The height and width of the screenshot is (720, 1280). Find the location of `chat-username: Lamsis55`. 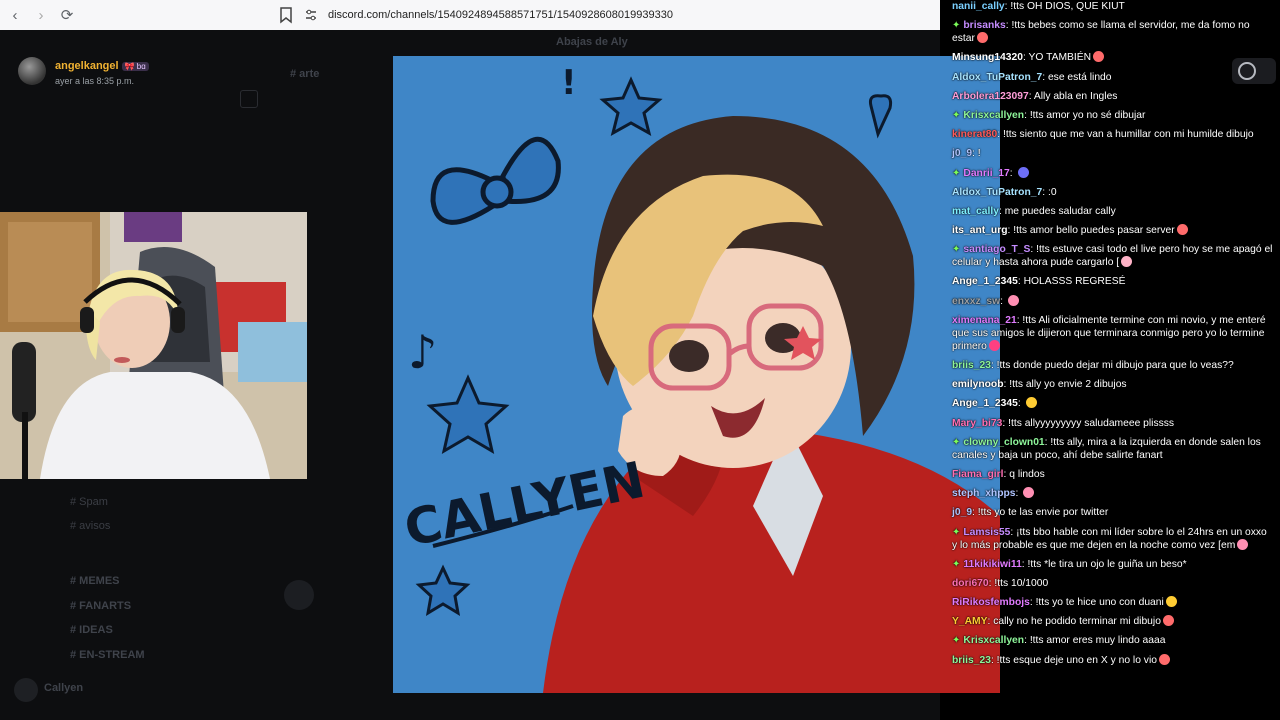

chat-username: Lamsis55 is located at coordinates (986, 532).